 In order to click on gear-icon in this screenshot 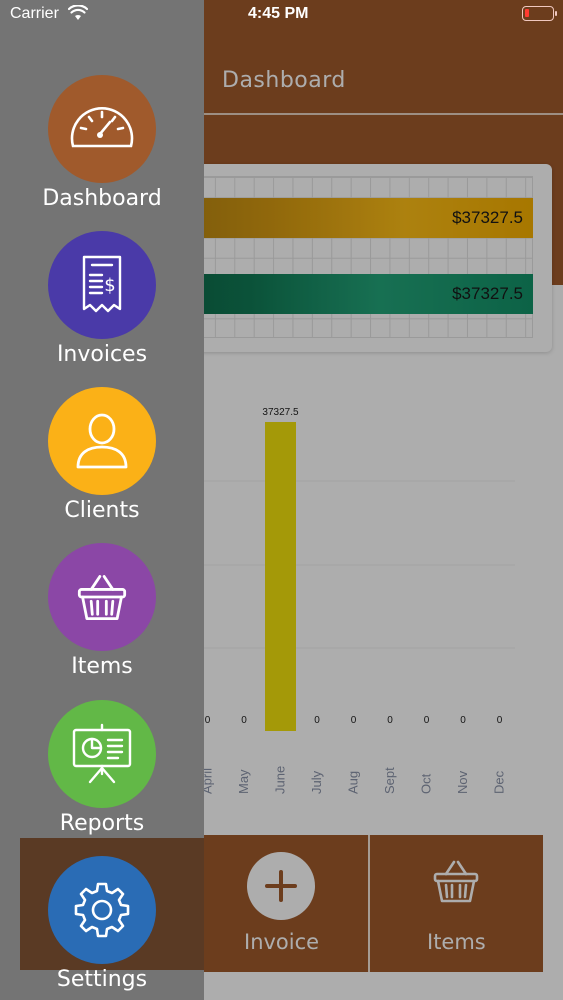, I will do `click(102, 910)`.